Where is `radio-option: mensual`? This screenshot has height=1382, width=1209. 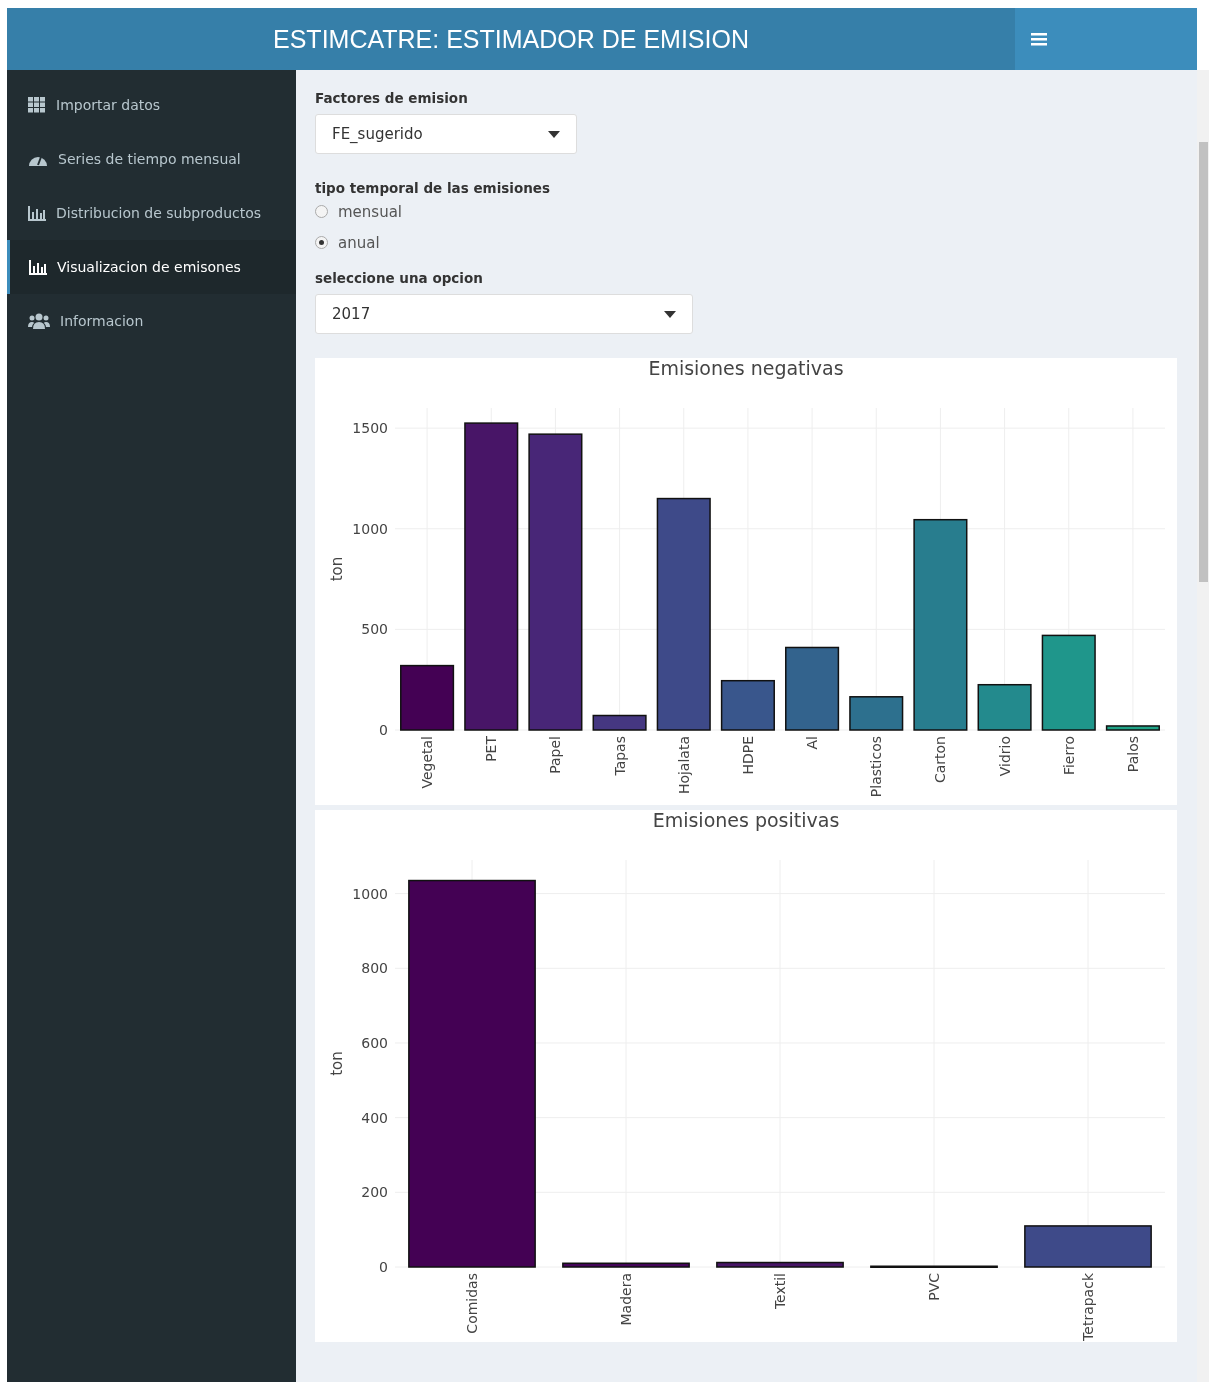
radio-option: mensual is located at coordinates (746, 211).